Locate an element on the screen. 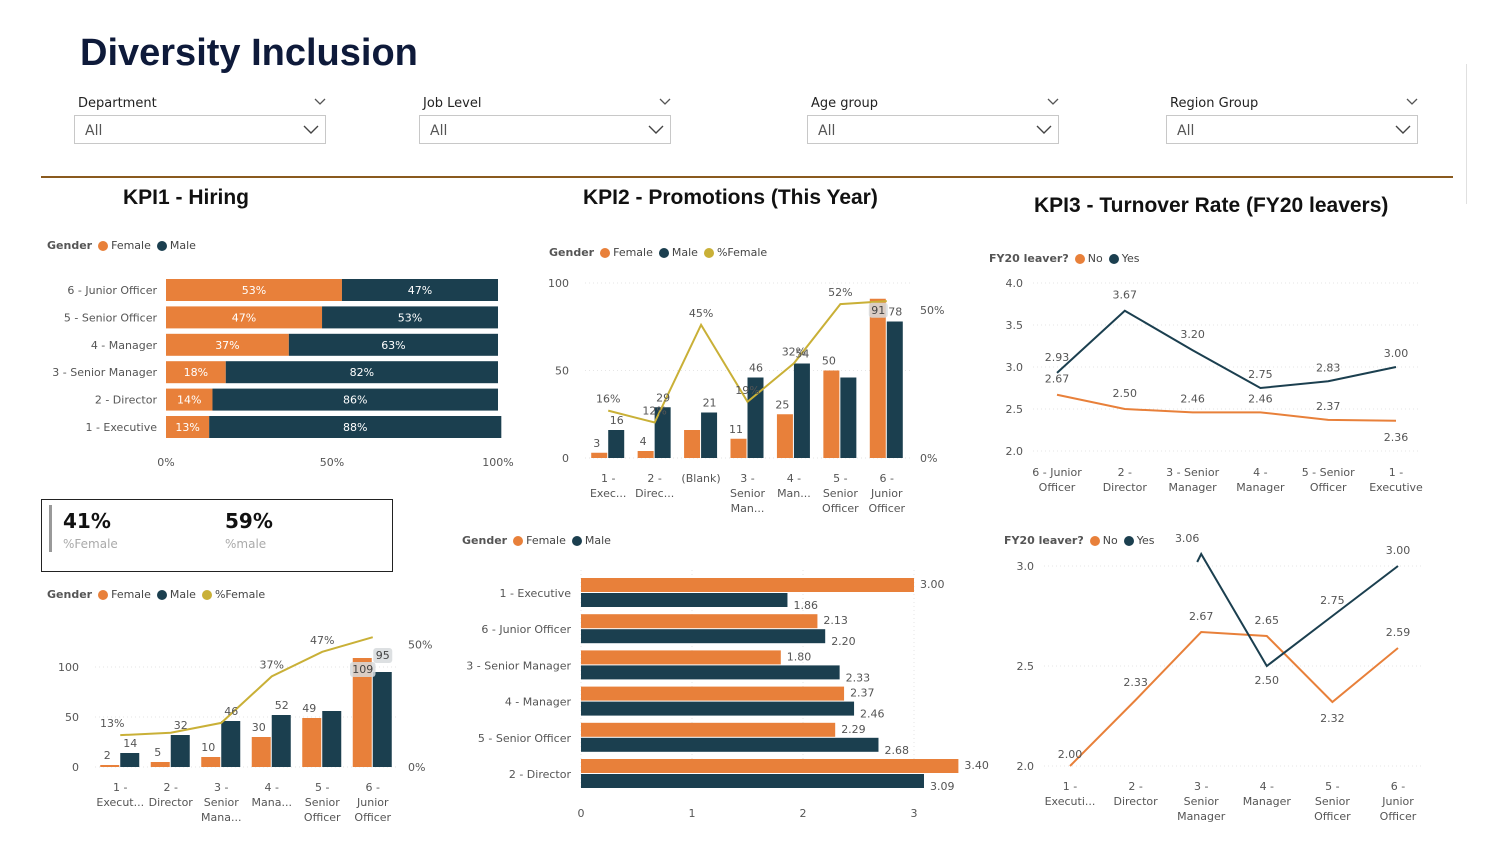  department-dropdown: All is located at coordinates (200, 129).